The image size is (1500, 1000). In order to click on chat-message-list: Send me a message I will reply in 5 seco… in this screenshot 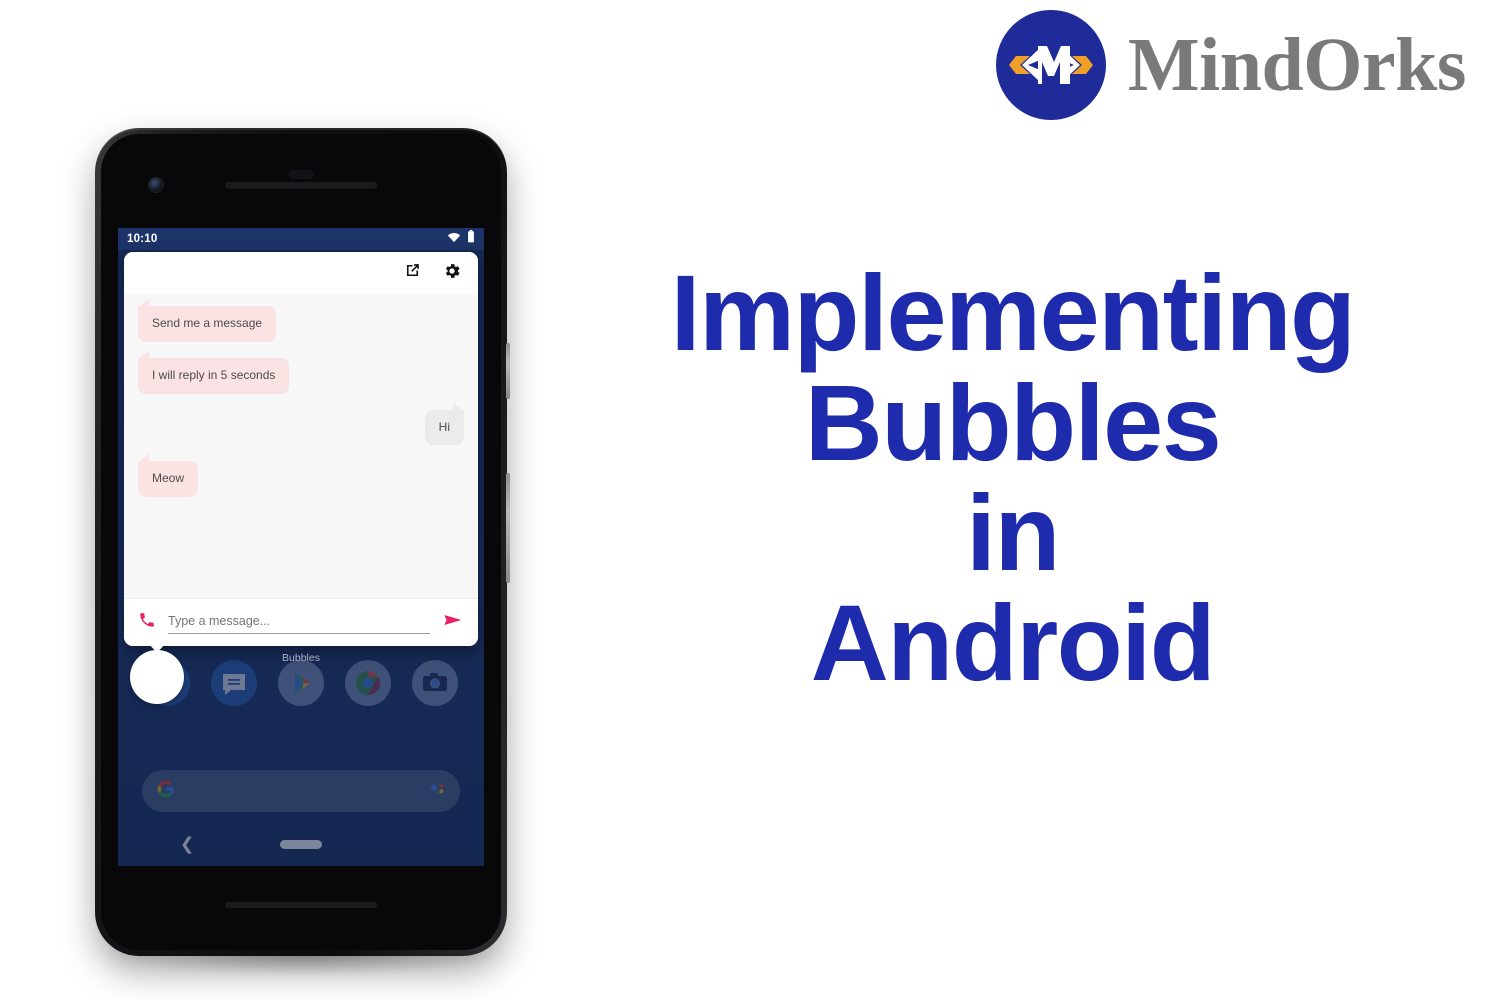, I will do `click(301, 446)`.